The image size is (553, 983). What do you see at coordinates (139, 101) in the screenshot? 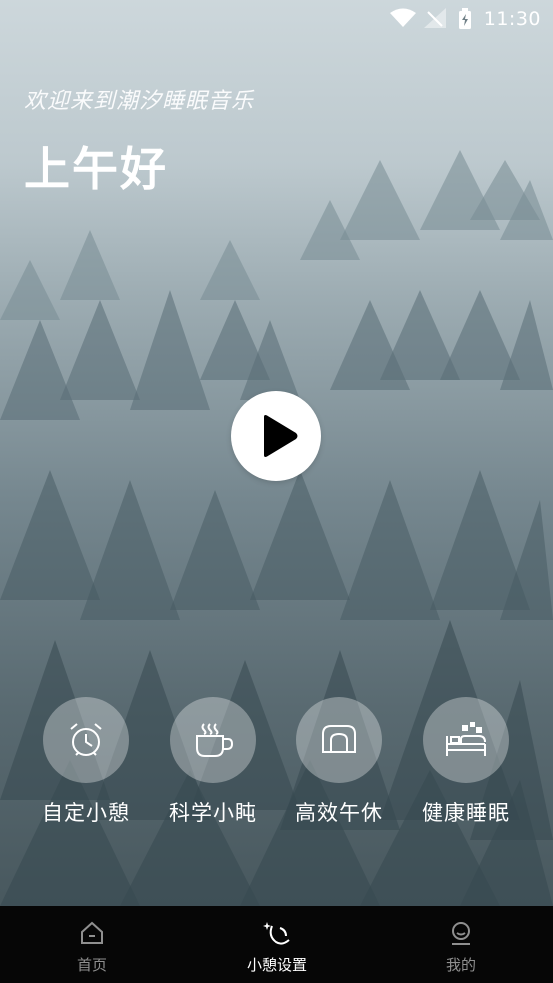
I see `welcome-text: 欢迎来到潮汐睡眠音乐` at bounding box center [139, 101].